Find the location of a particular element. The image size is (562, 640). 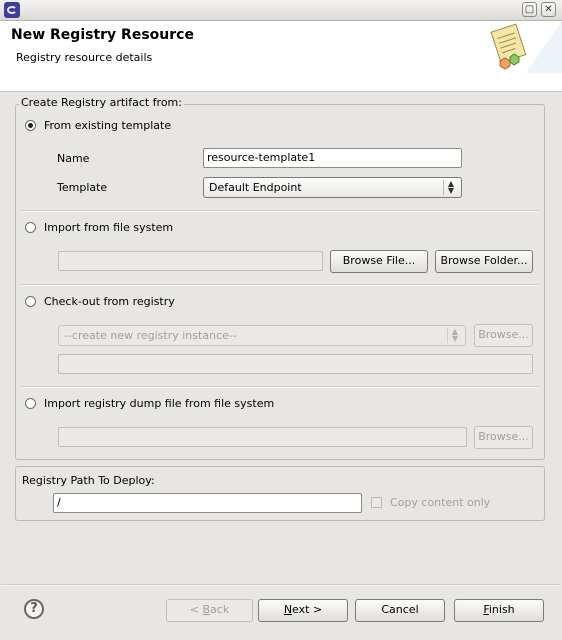

create-artifact-legend: Create Registry artifact from: is located at coordinates (101, 102).